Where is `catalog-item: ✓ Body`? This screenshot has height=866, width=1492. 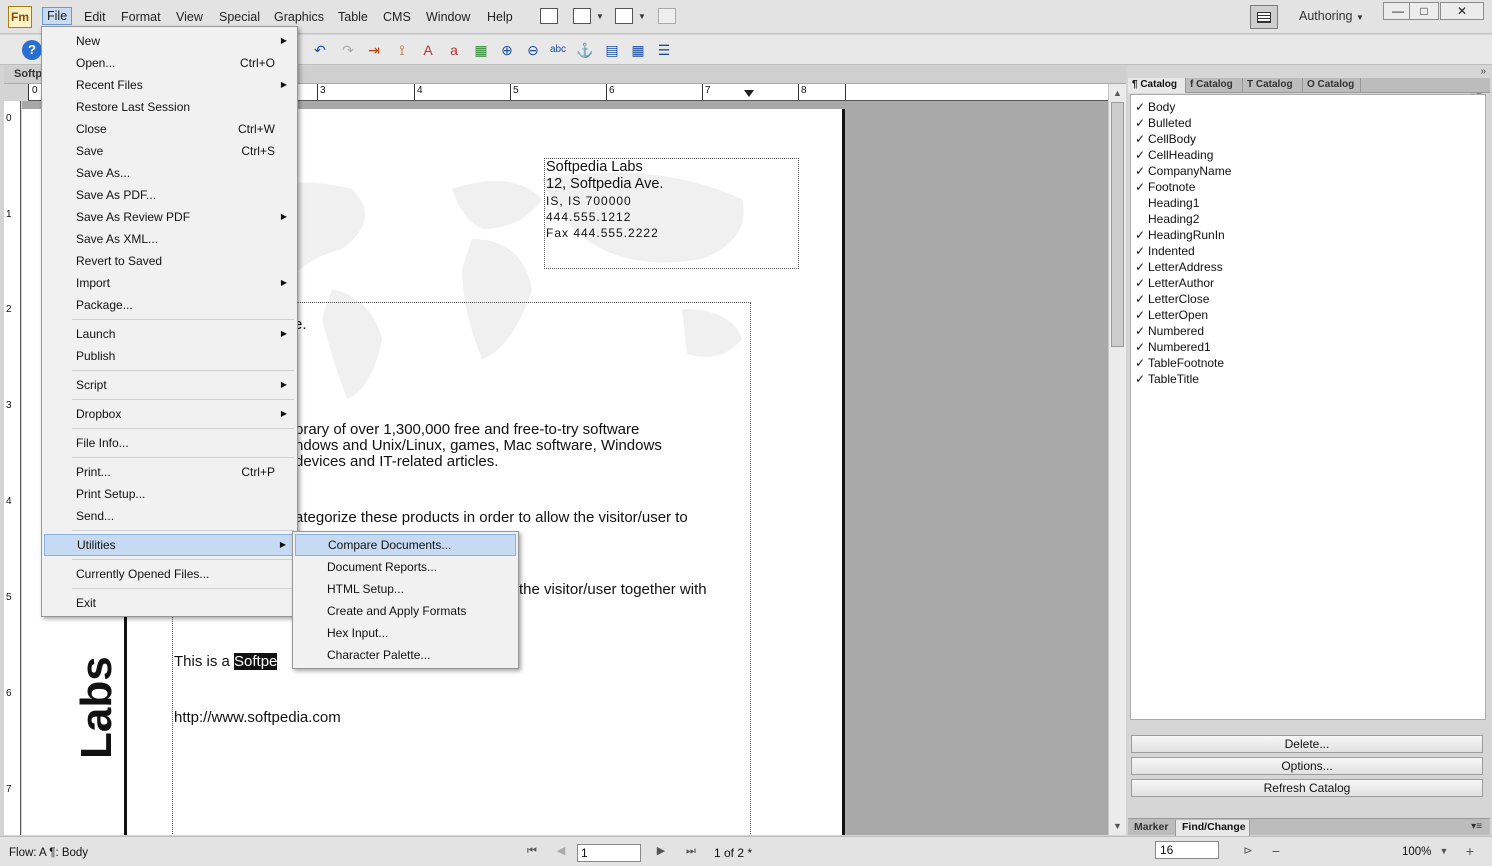
catalog-item: ✓ Body is located at coordinates (1308, 107).